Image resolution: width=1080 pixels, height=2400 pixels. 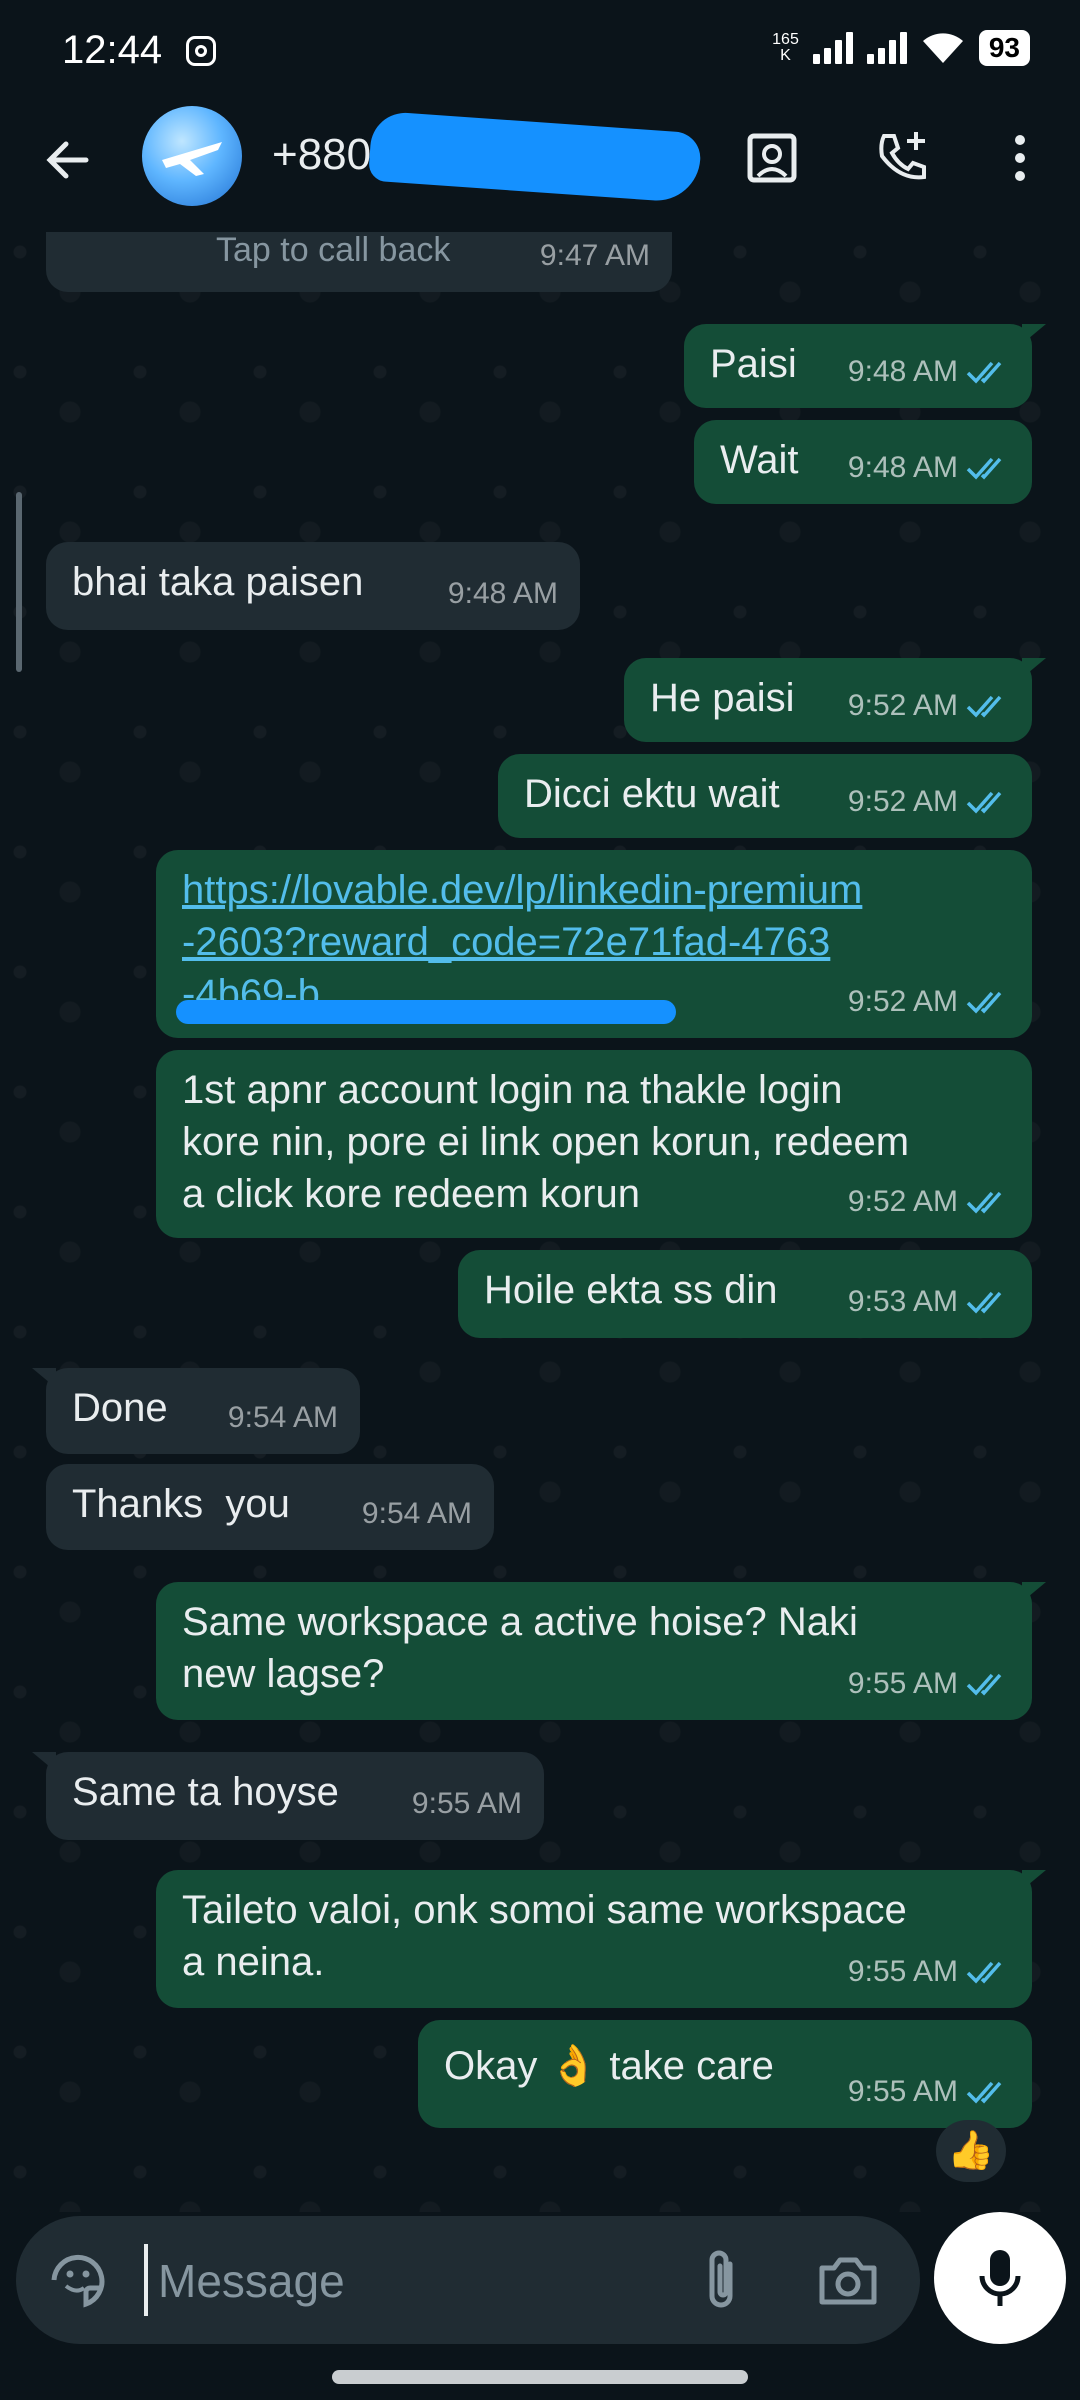 I want to click on battery-indicator: 93, so click(x=1004, y=48).